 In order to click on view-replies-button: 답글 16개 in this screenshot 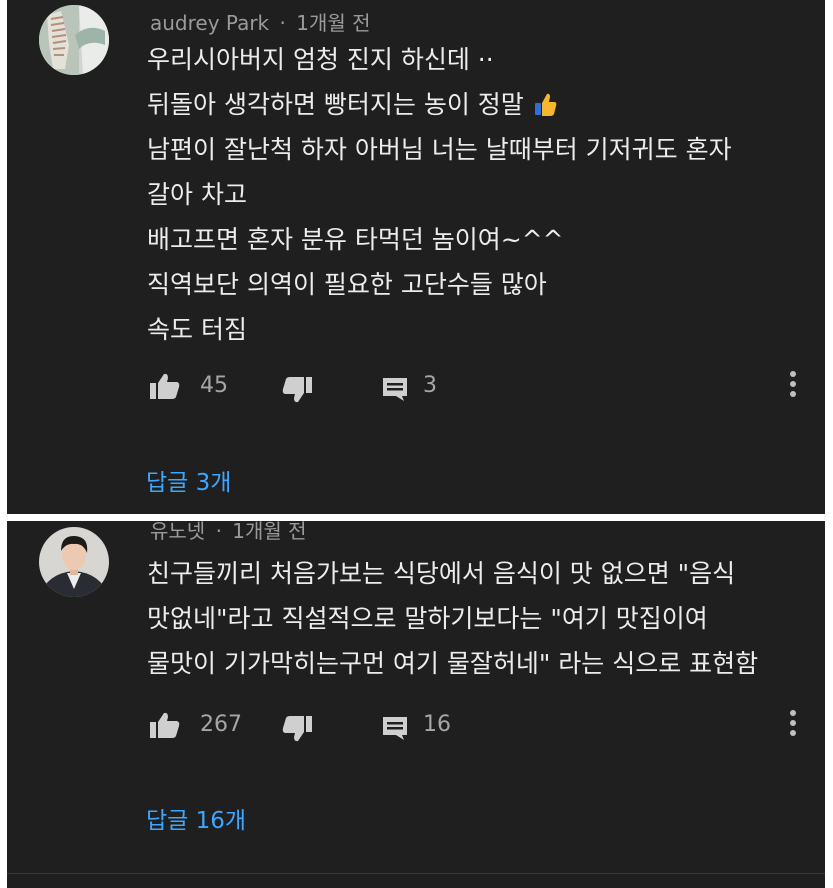, I will do `click(196, 818)`.